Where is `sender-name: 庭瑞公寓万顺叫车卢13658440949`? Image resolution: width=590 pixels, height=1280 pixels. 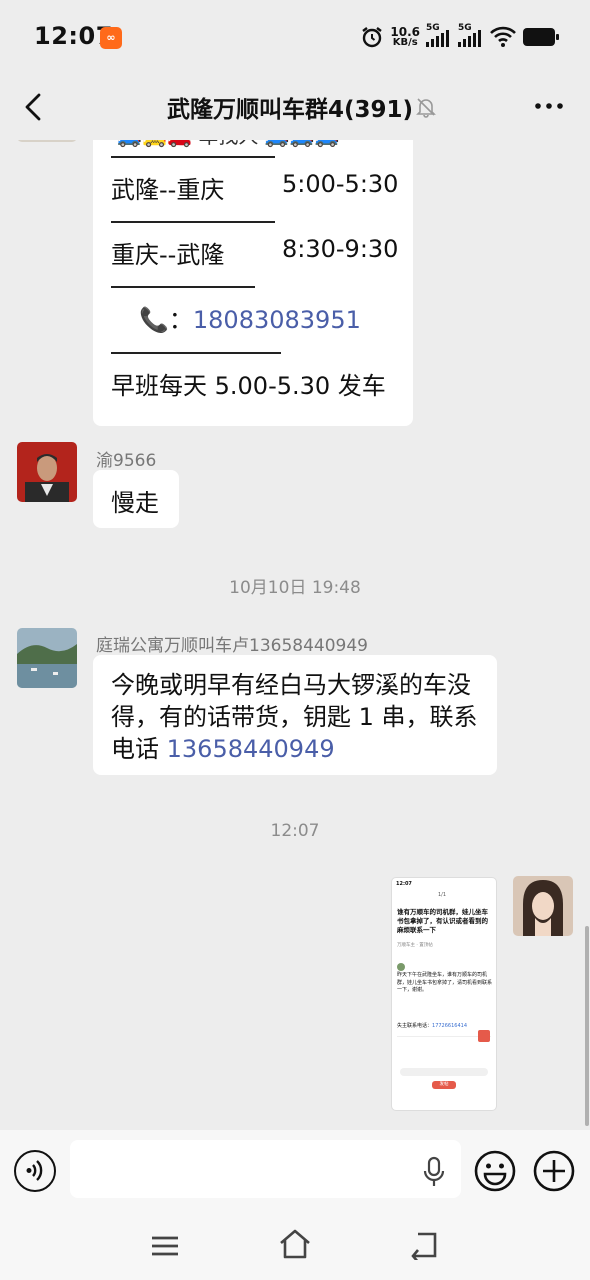
sender-name: 庭瑞公寓万顺叫车卢13658440949 is located at coordinates (232, 646).